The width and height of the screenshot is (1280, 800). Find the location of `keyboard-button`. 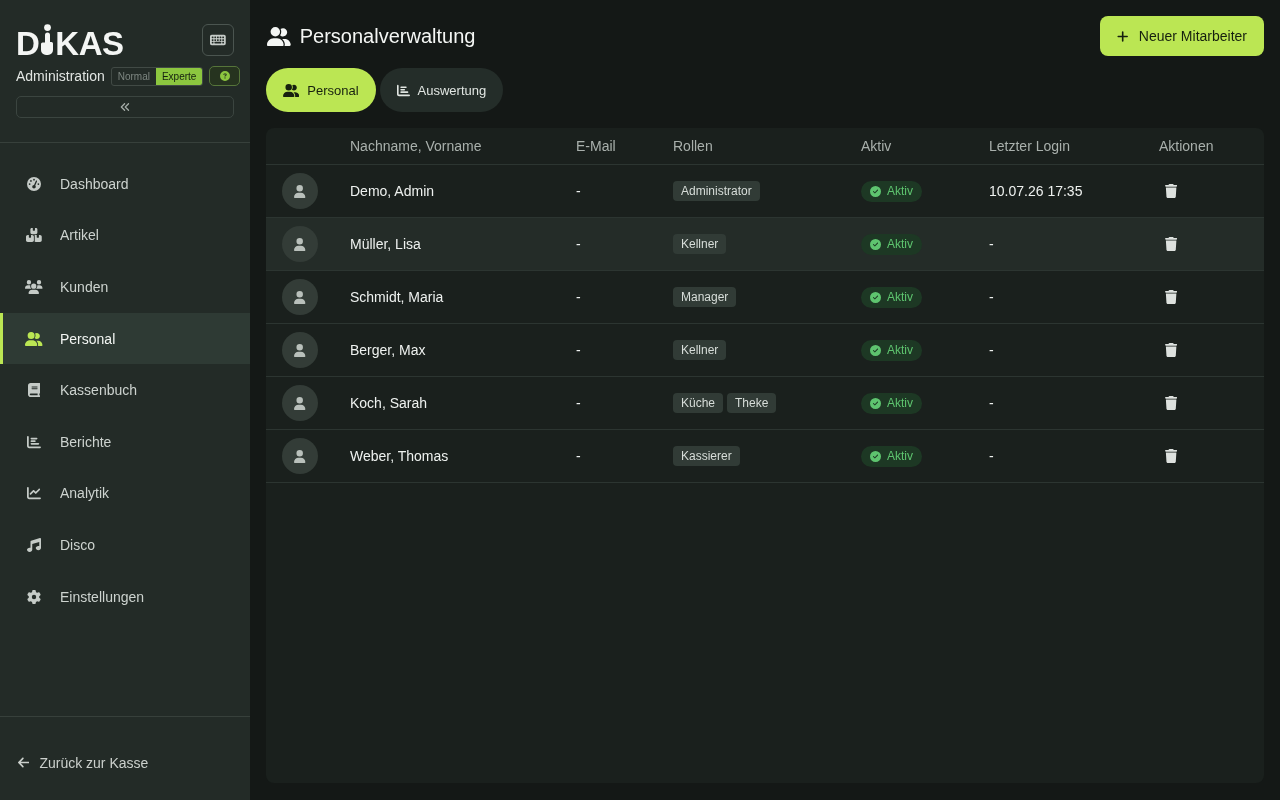

keyboard-button is located at coordinates (218, 40).